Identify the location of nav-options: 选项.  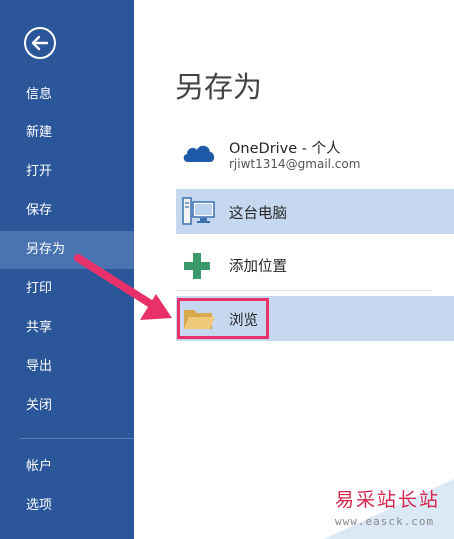
(67, 506).